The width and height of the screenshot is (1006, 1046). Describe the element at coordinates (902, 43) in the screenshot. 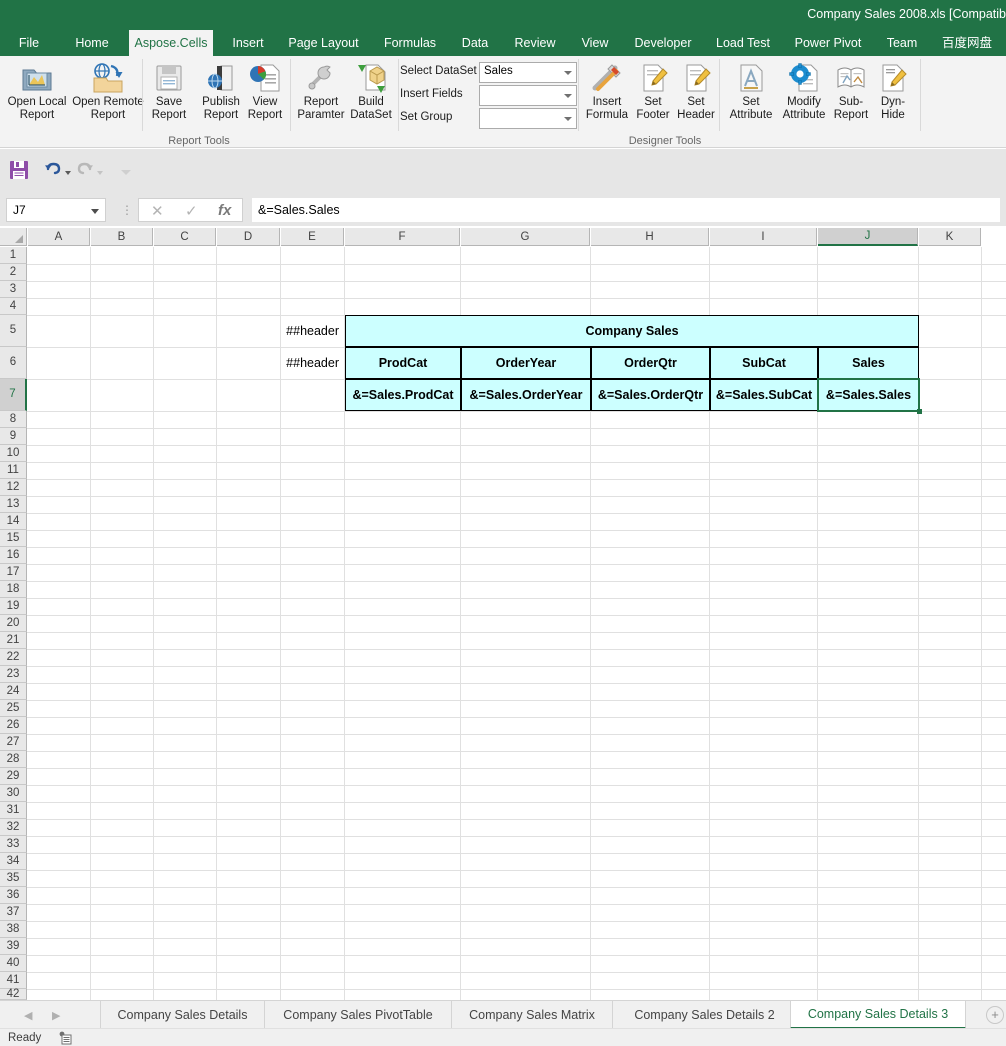

I see `ribbon-tab-team: Team` at that location.